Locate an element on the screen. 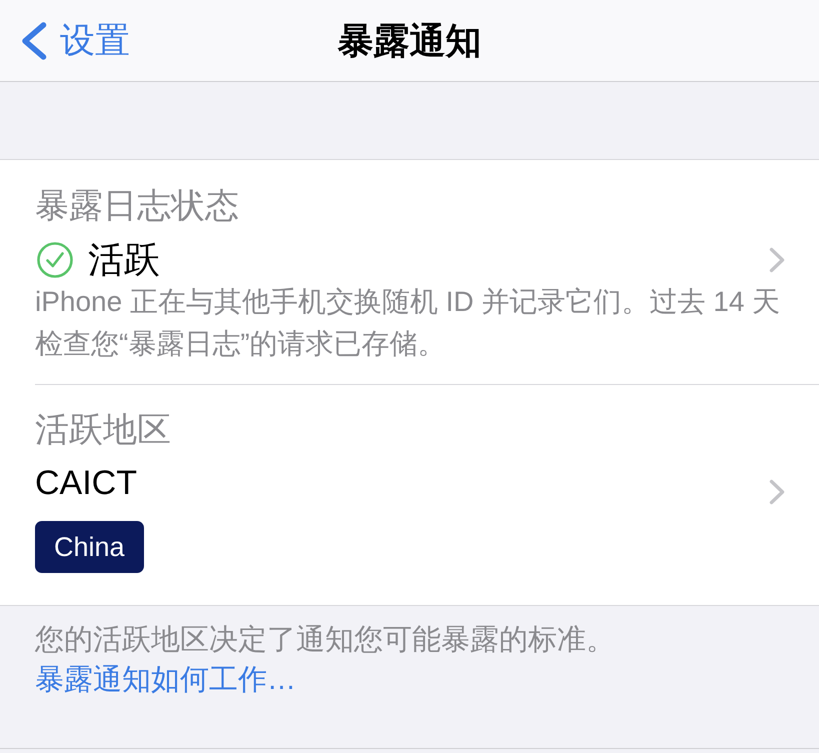 The height and width of the screenshot is (753, 819). description-text: iPhone 正在与其他手机交换随机 ID 并记录它们。过去 14 天检查您“暴露日志”的请求已存储。 is located at coordinates (408, 323).